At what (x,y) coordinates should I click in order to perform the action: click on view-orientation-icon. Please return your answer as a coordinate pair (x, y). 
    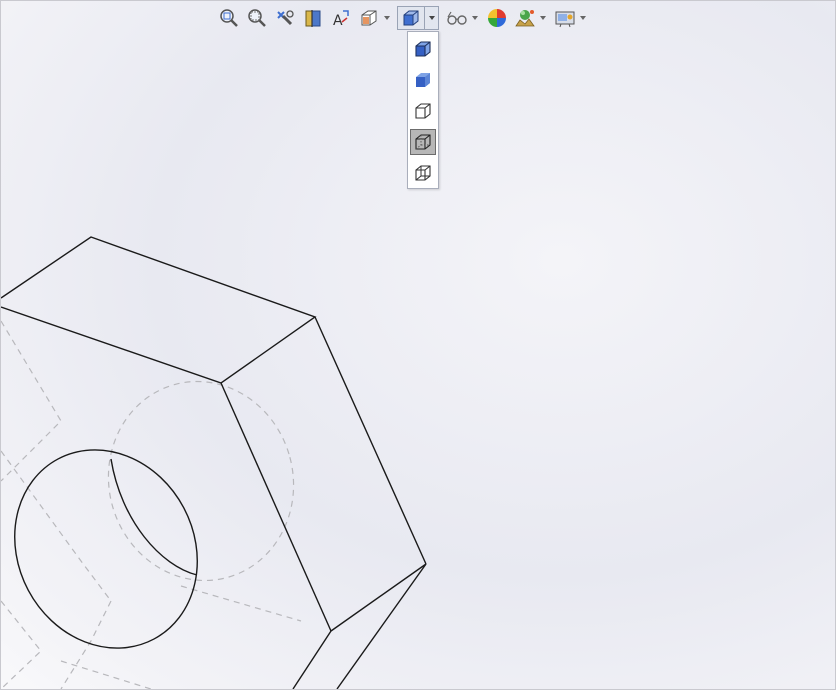
    Looking at the image, I should click on (369, 18).